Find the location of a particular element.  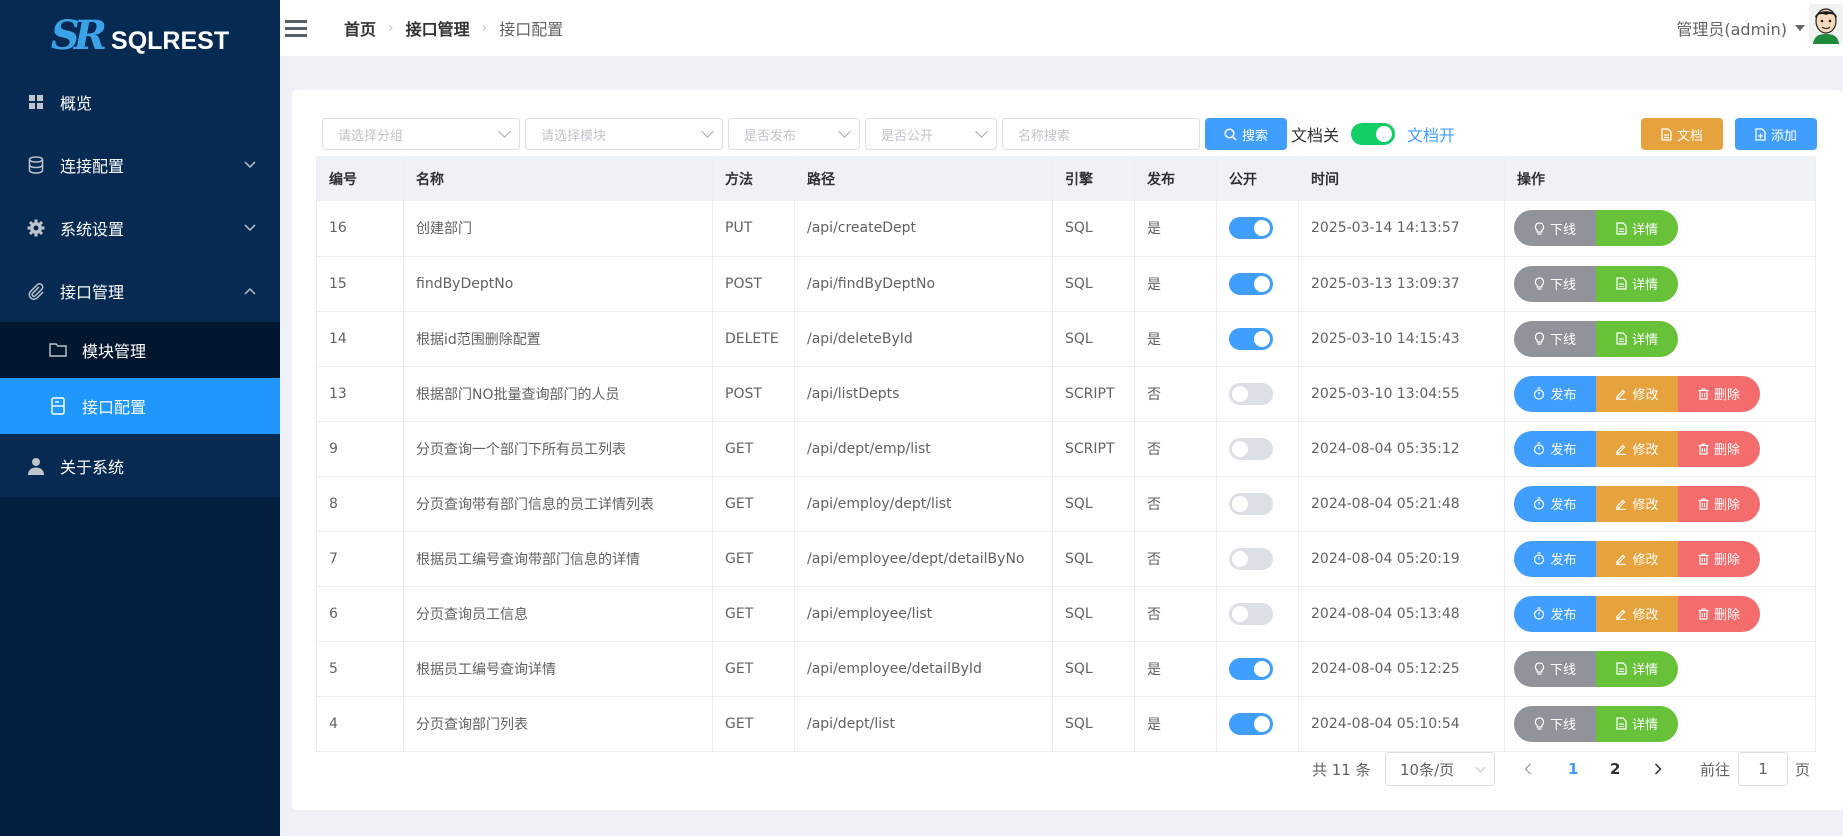

add-button-label: 添加 is located at coordinates (1783, 136).